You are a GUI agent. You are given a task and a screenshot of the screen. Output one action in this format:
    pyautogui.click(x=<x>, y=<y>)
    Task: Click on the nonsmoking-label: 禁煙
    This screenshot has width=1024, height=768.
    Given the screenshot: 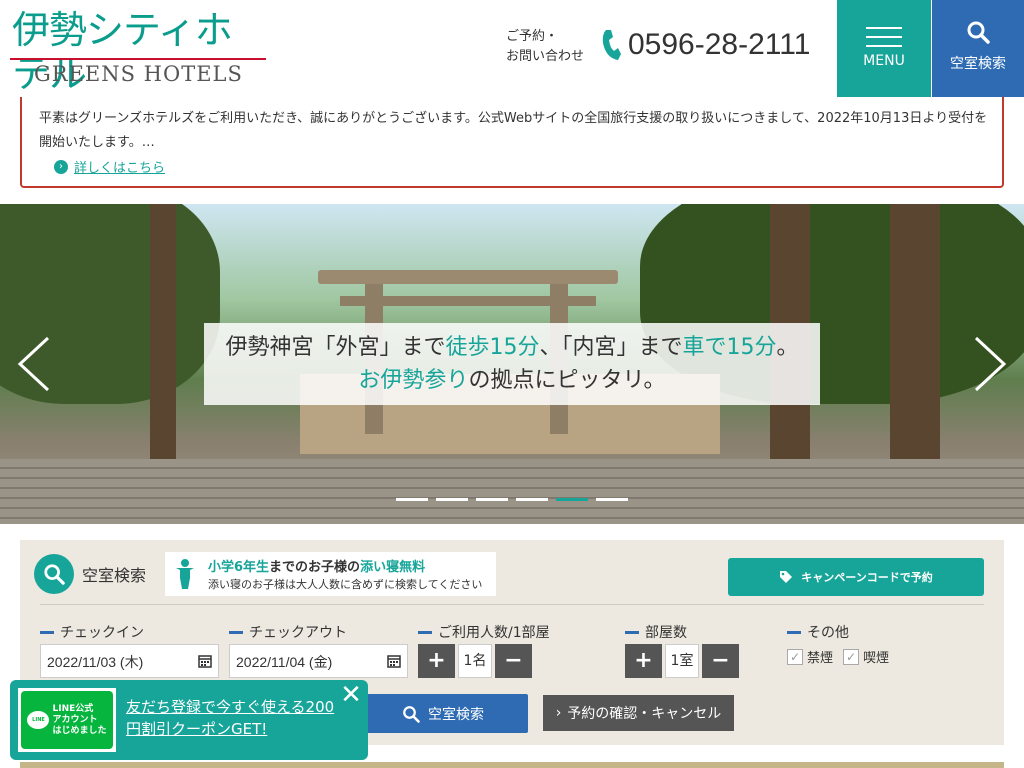 What is the action you would take?
    pyautogui.click(x=820, y=658)
    